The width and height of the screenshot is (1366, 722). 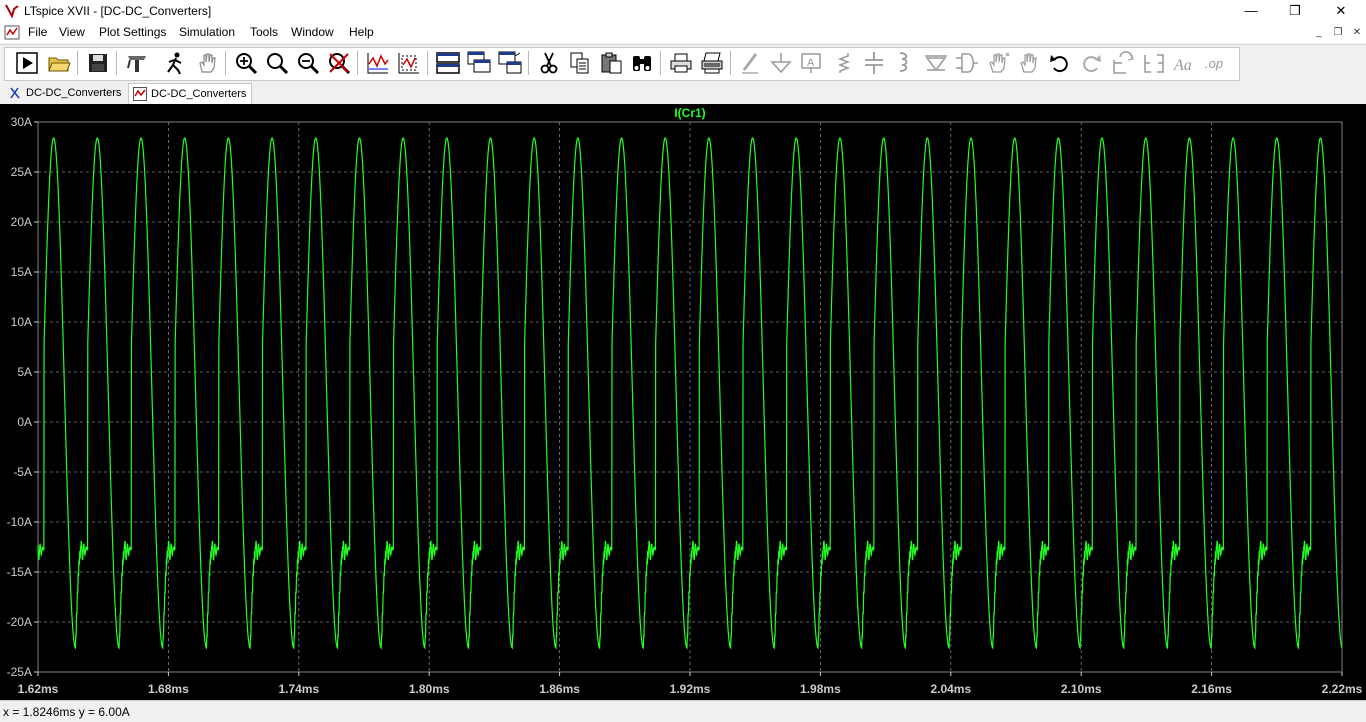 What do you see at coordinates (38, 689) in the screenshot?
I see `x-tick-label: 1.62ms` at bounding box center [38, 689].